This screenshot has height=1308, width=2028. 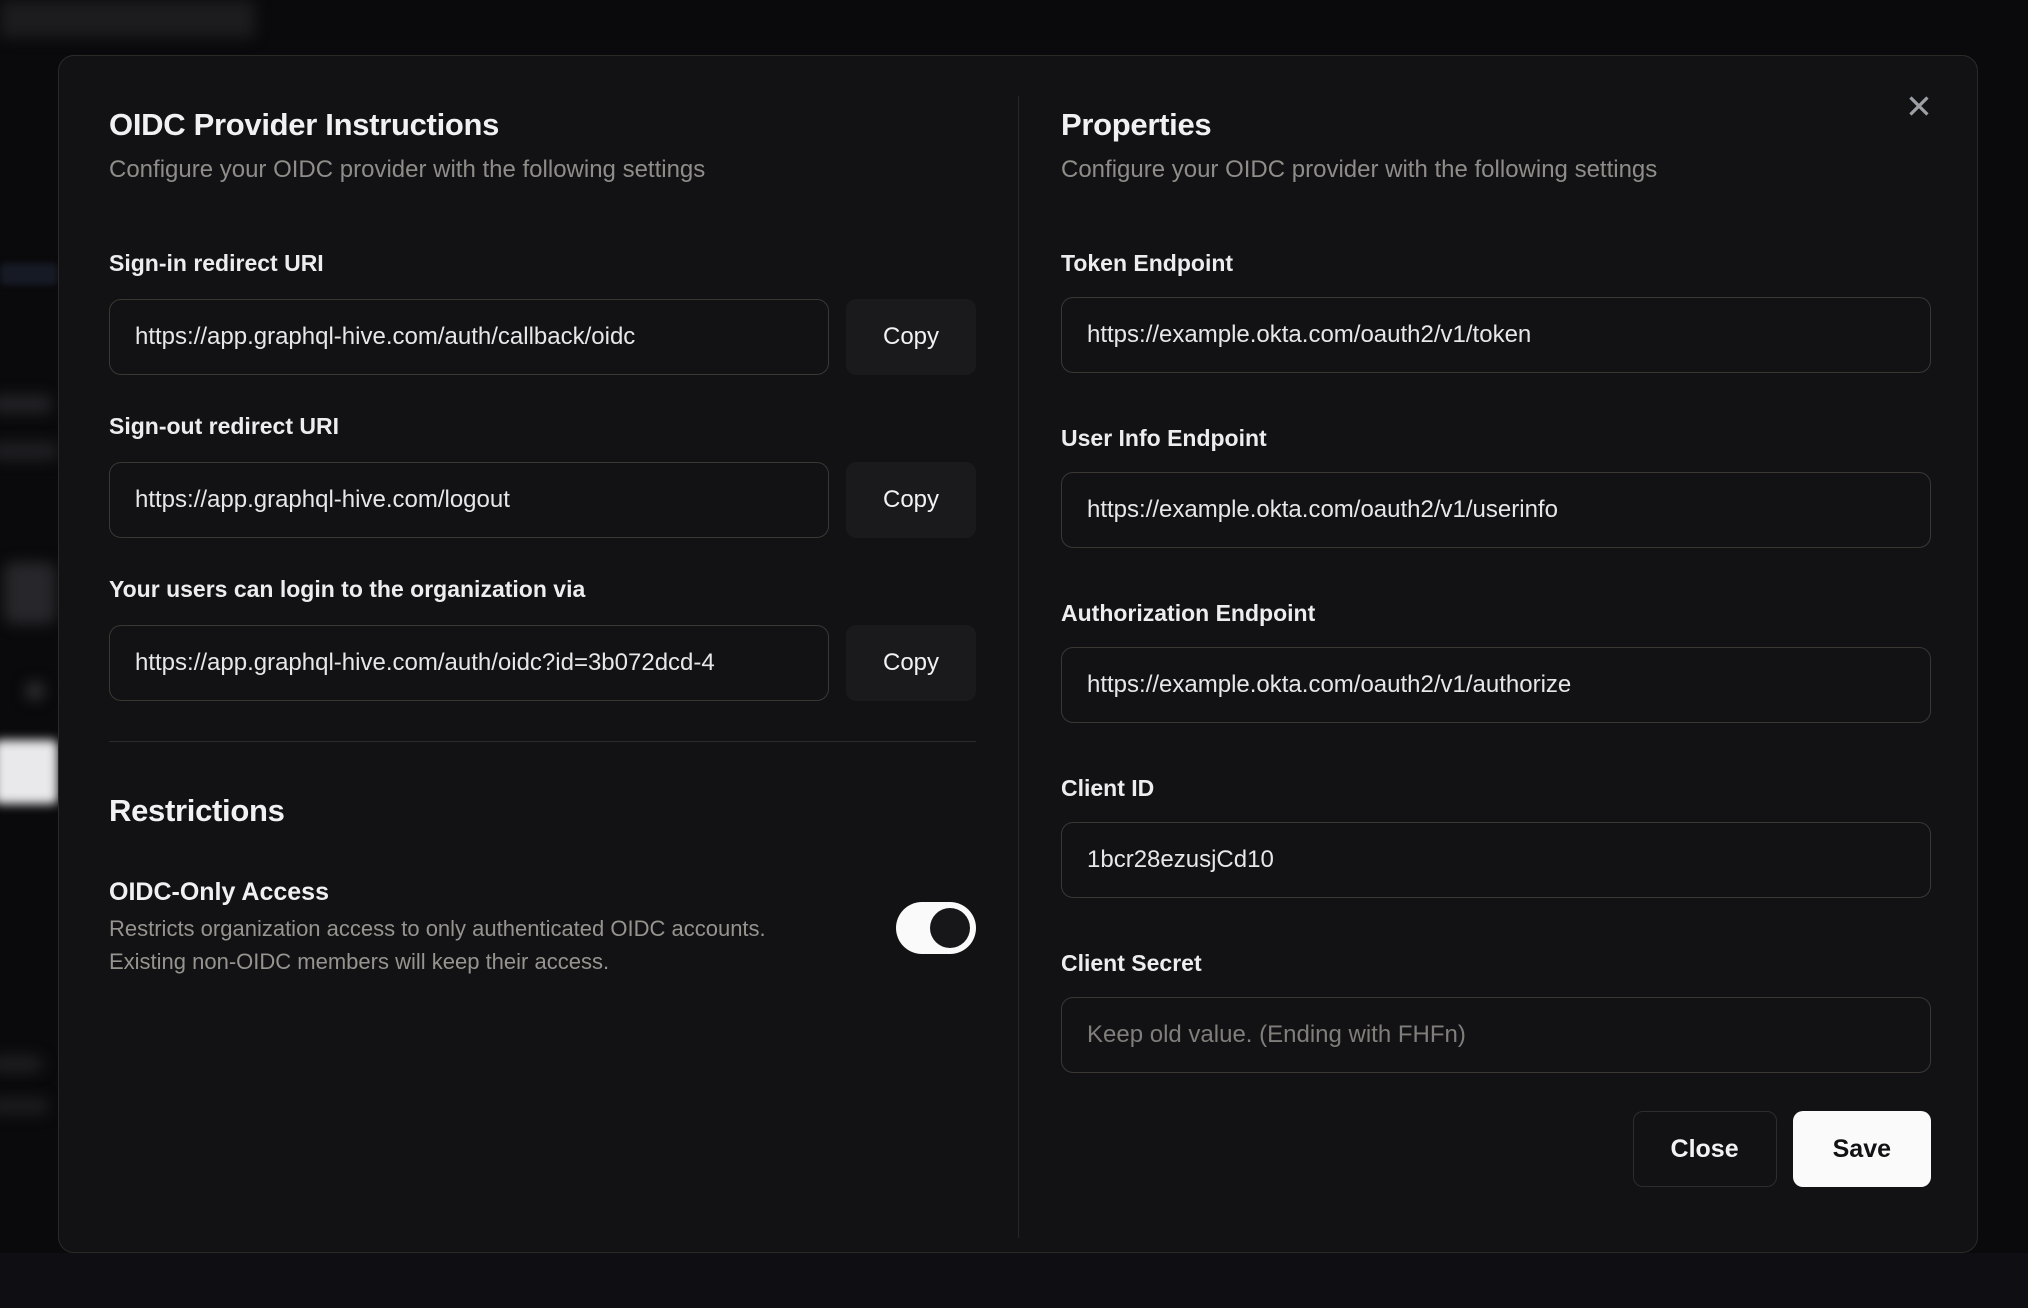 I want to click on token-endpoint-row, so click(x=1496, y=335).